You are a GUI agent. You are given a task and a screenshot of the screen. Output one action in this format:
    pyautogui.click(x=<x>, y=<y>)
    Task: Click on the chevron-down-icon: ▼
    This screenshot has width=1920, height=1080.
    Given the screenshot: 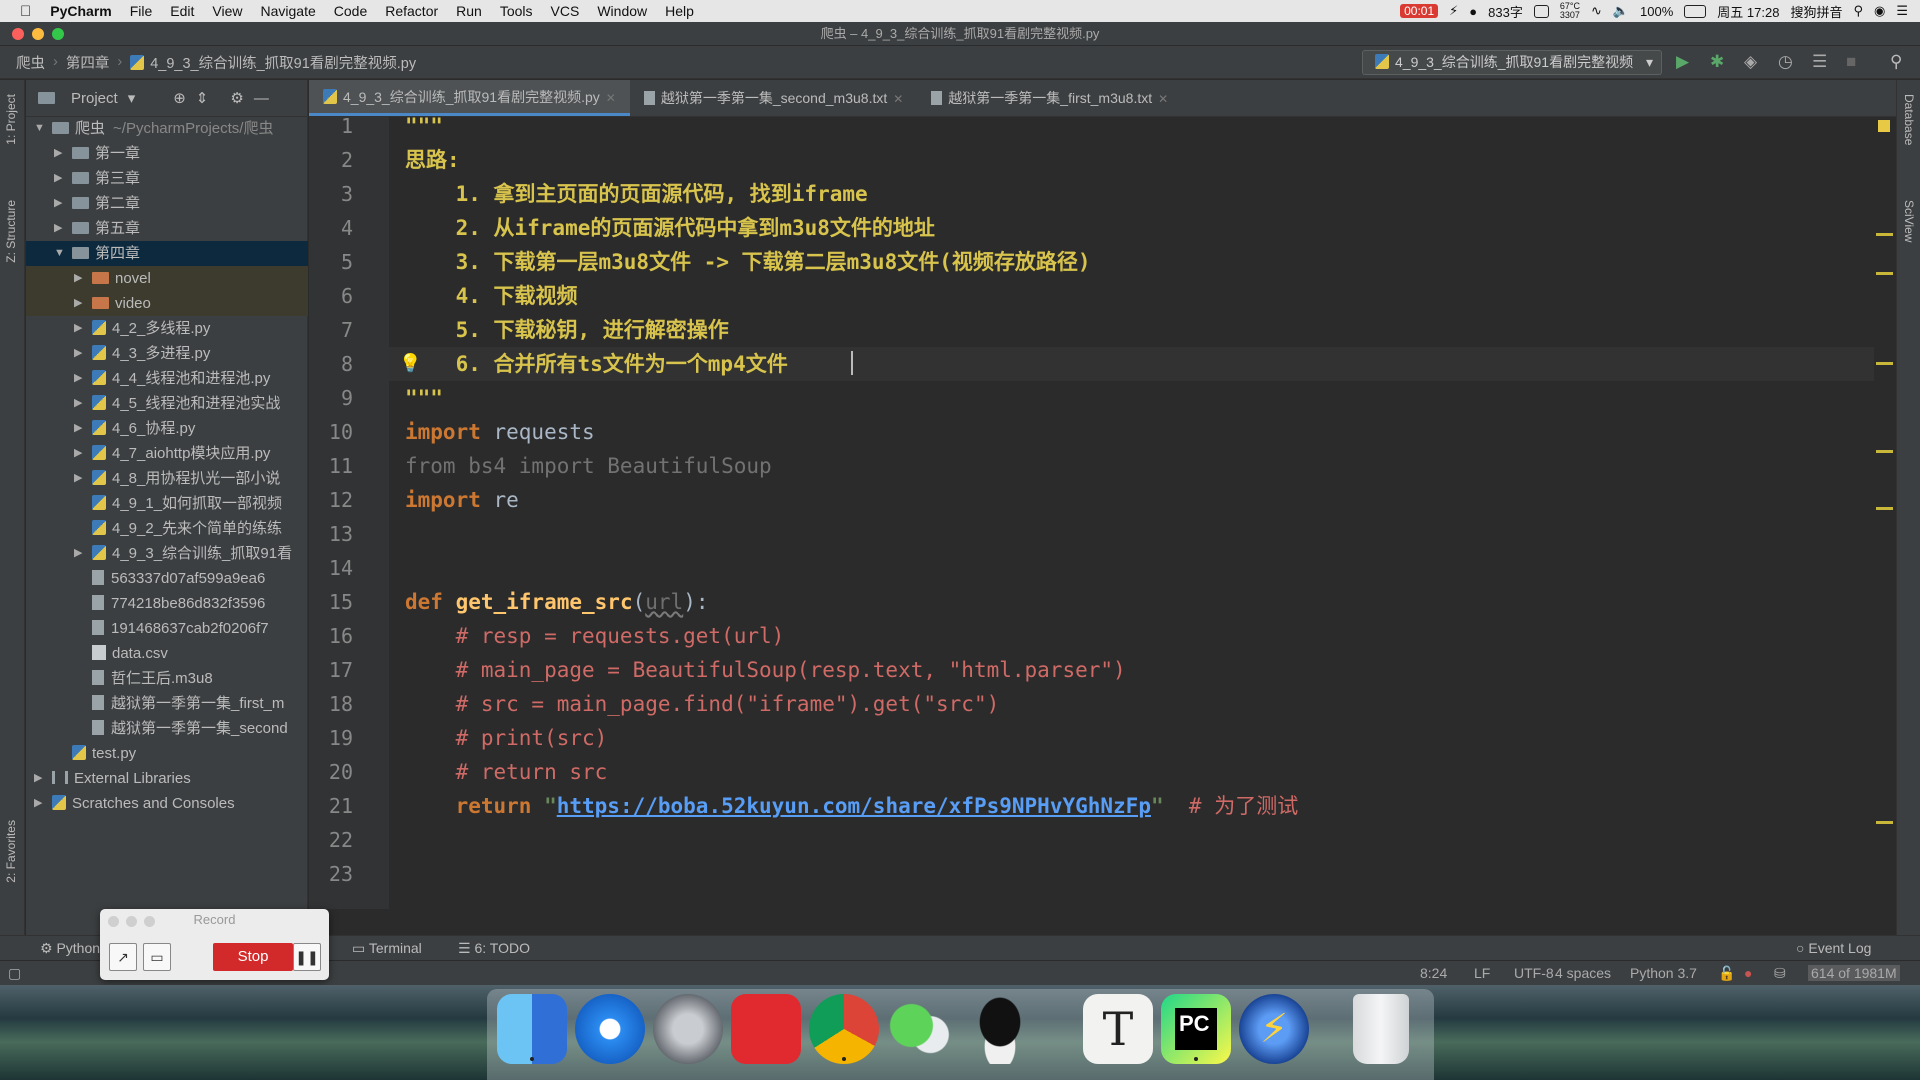 What is the action you would take?
    pyautogui.click(x=39, y=128)
    